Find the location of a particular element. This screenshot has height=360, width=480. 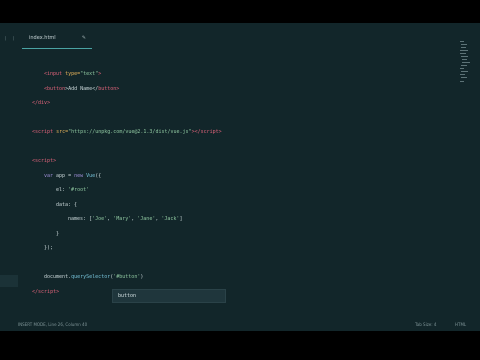

code-line: <input type="text"> is located at coordinates (73, 74).